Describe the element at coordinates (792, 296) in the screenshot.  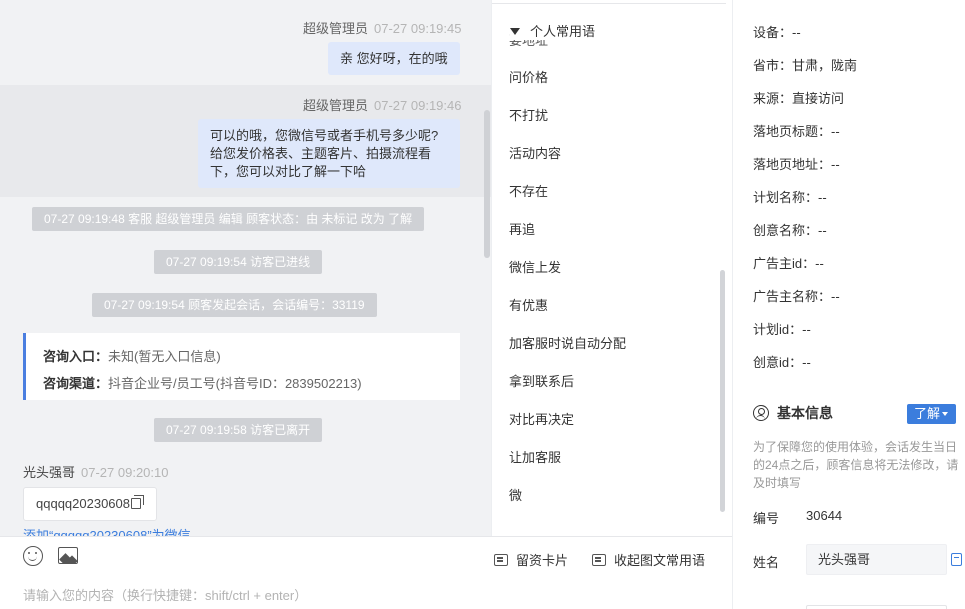
I see `info-label: 广告主名称：` at that location.